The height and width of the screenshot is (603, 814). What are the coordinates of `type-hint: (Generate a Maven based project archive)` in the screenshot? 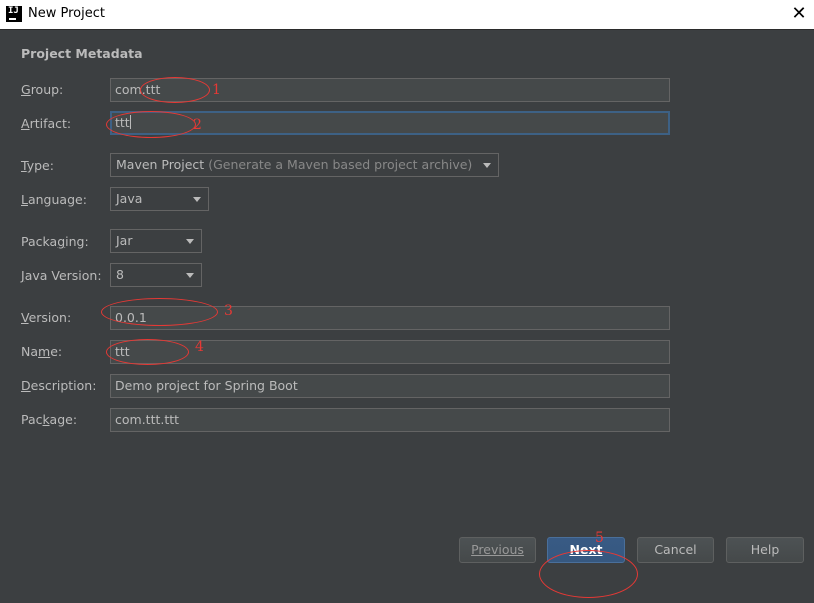 It's located at (340, 164).